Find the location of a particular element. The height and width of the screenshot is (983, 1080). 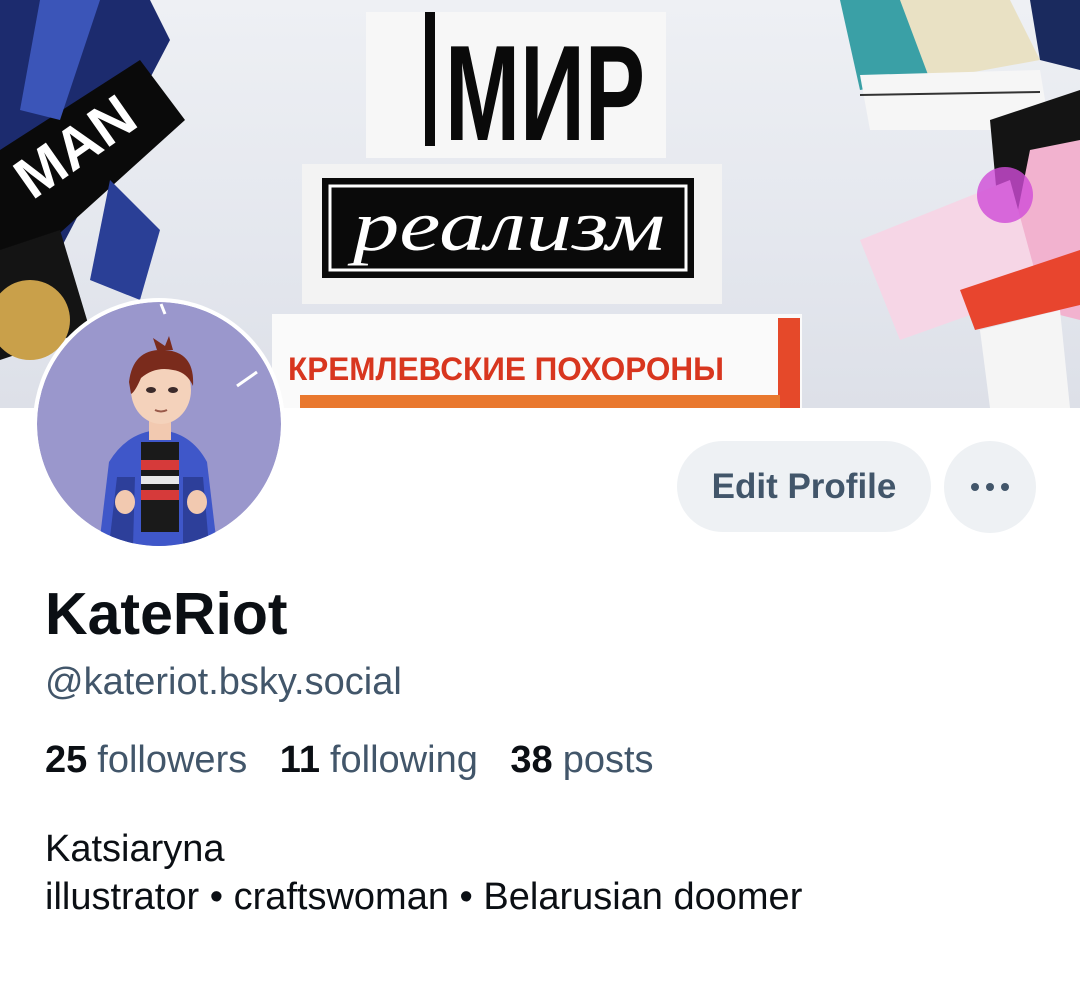

ellipsis-icon is located at coordinates (990, 487).